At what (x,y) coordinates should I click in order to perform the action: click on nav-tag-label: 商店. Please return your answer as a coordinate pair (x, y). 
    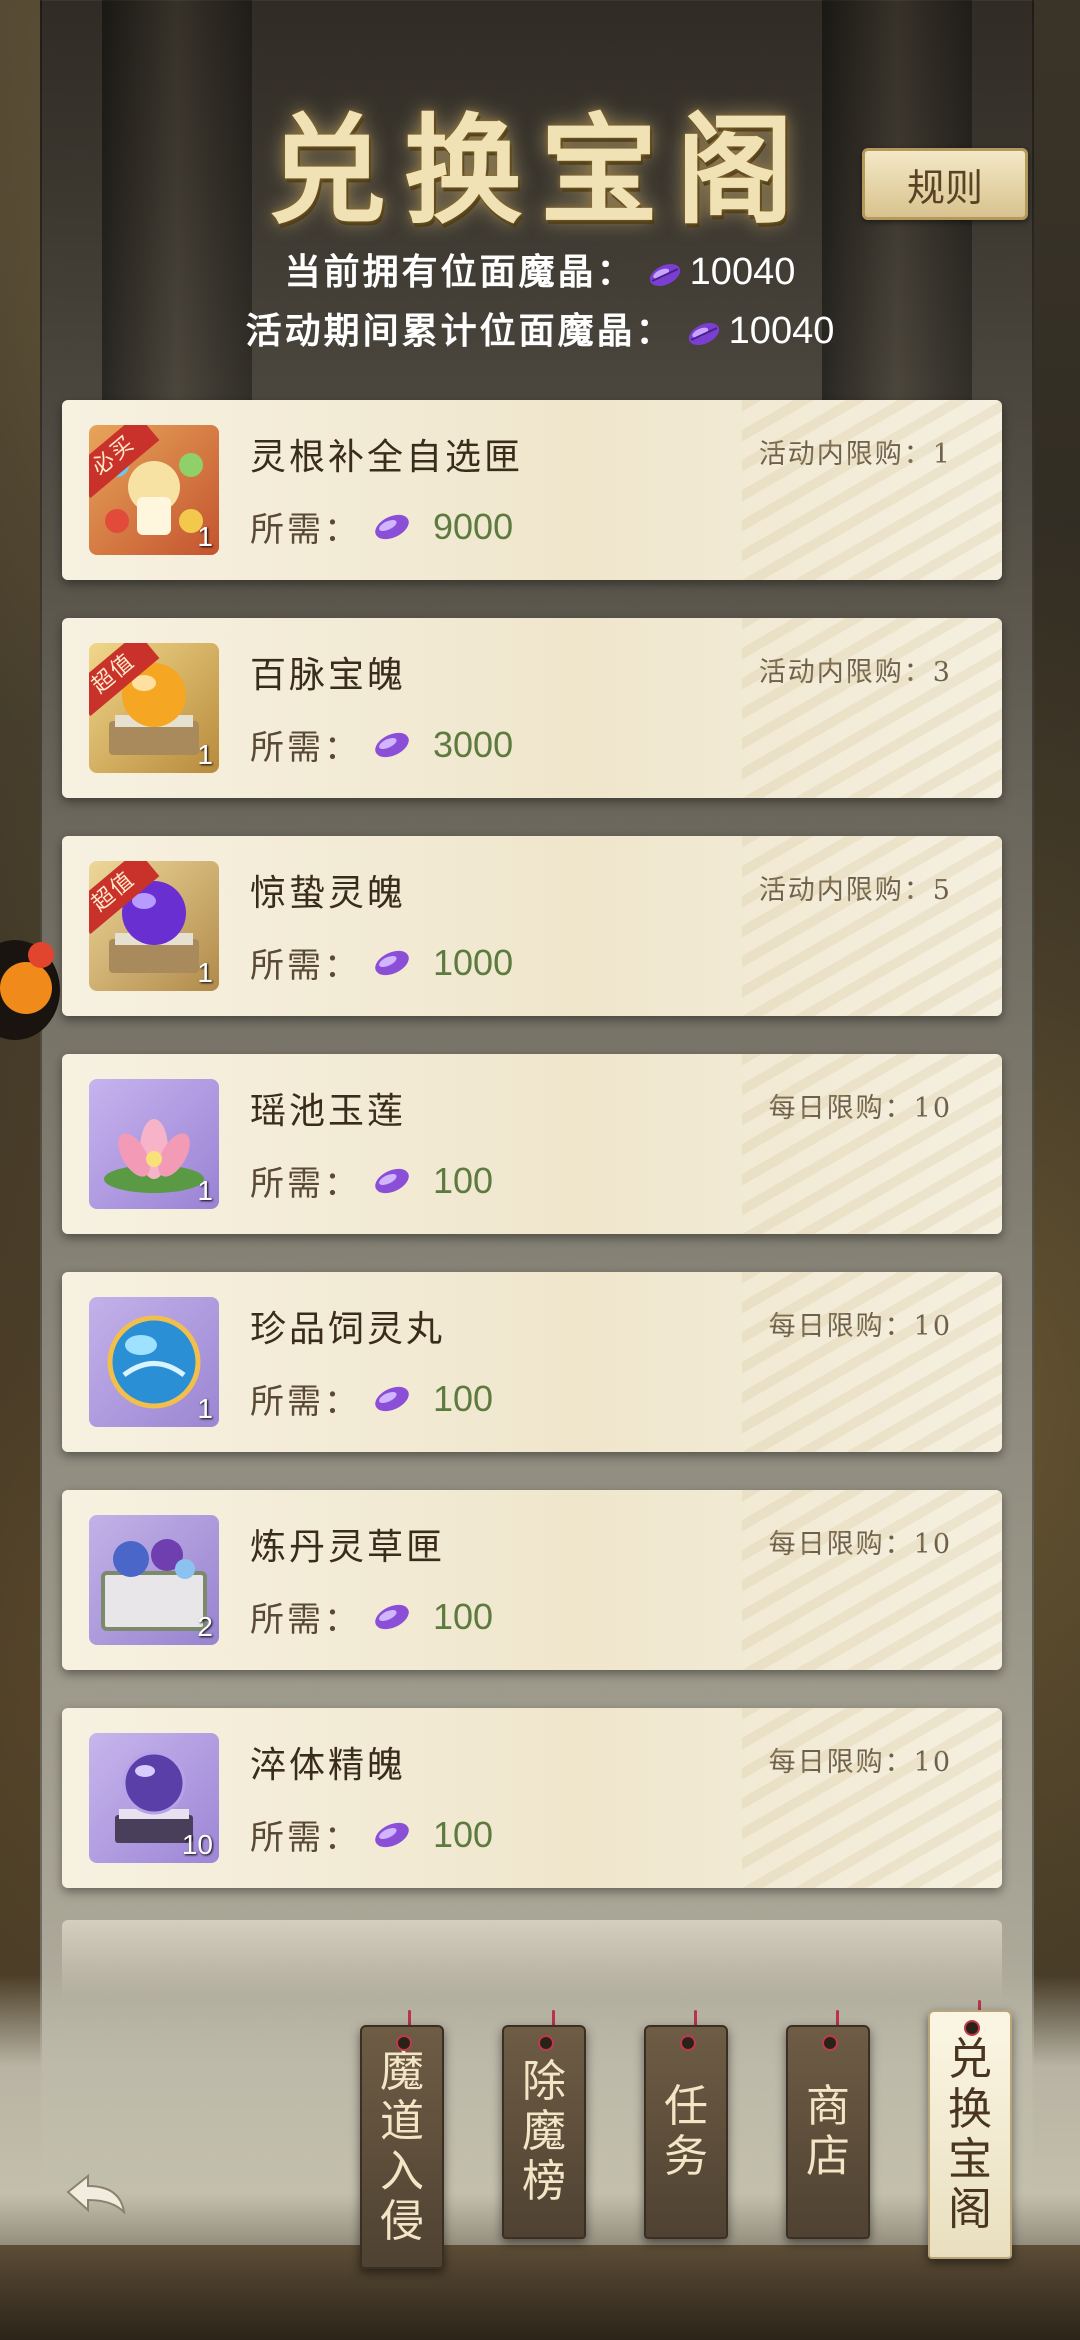
    Looking at the image, I should click on (828, 2131).